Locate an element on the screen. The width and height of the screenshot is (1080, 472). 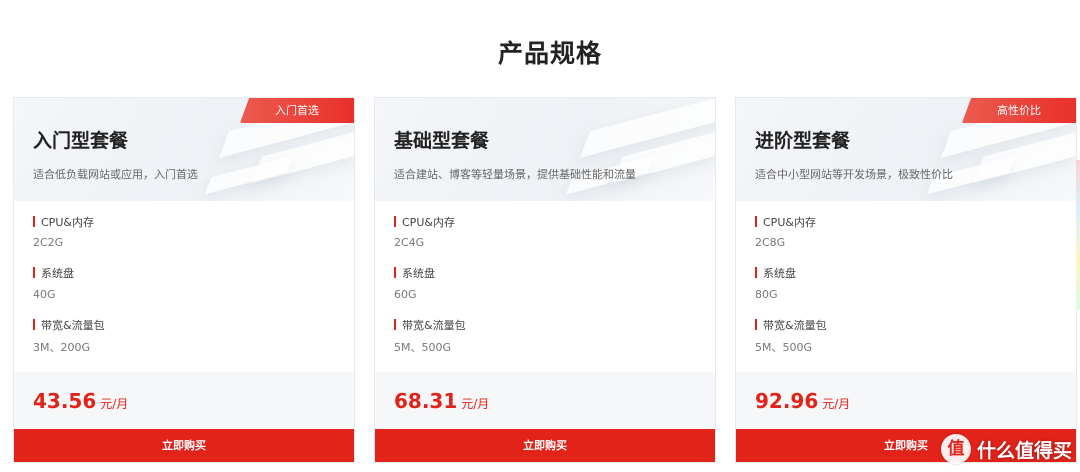
card-header: 基础型套餐 适合建站、博客等轻量场景，提供基础性能和流量 is located at coordinates (545, 149).